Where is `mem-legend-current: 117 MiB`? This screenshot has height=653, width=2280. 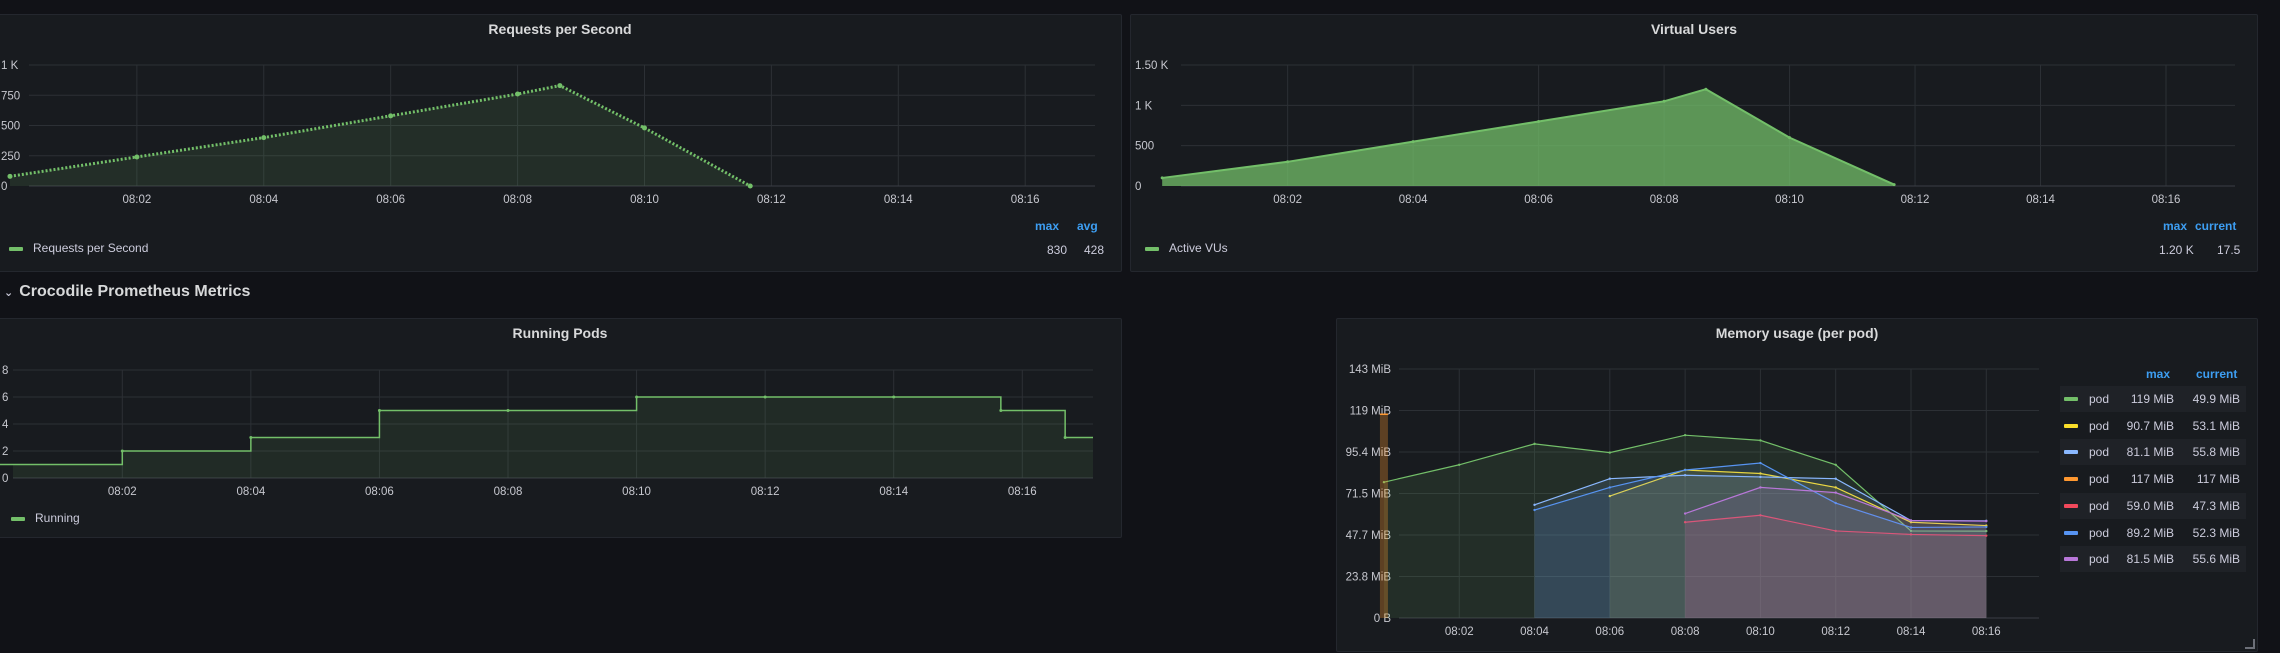
mem-legend-current: 117 MiB is located at coordinates (2218, 479).